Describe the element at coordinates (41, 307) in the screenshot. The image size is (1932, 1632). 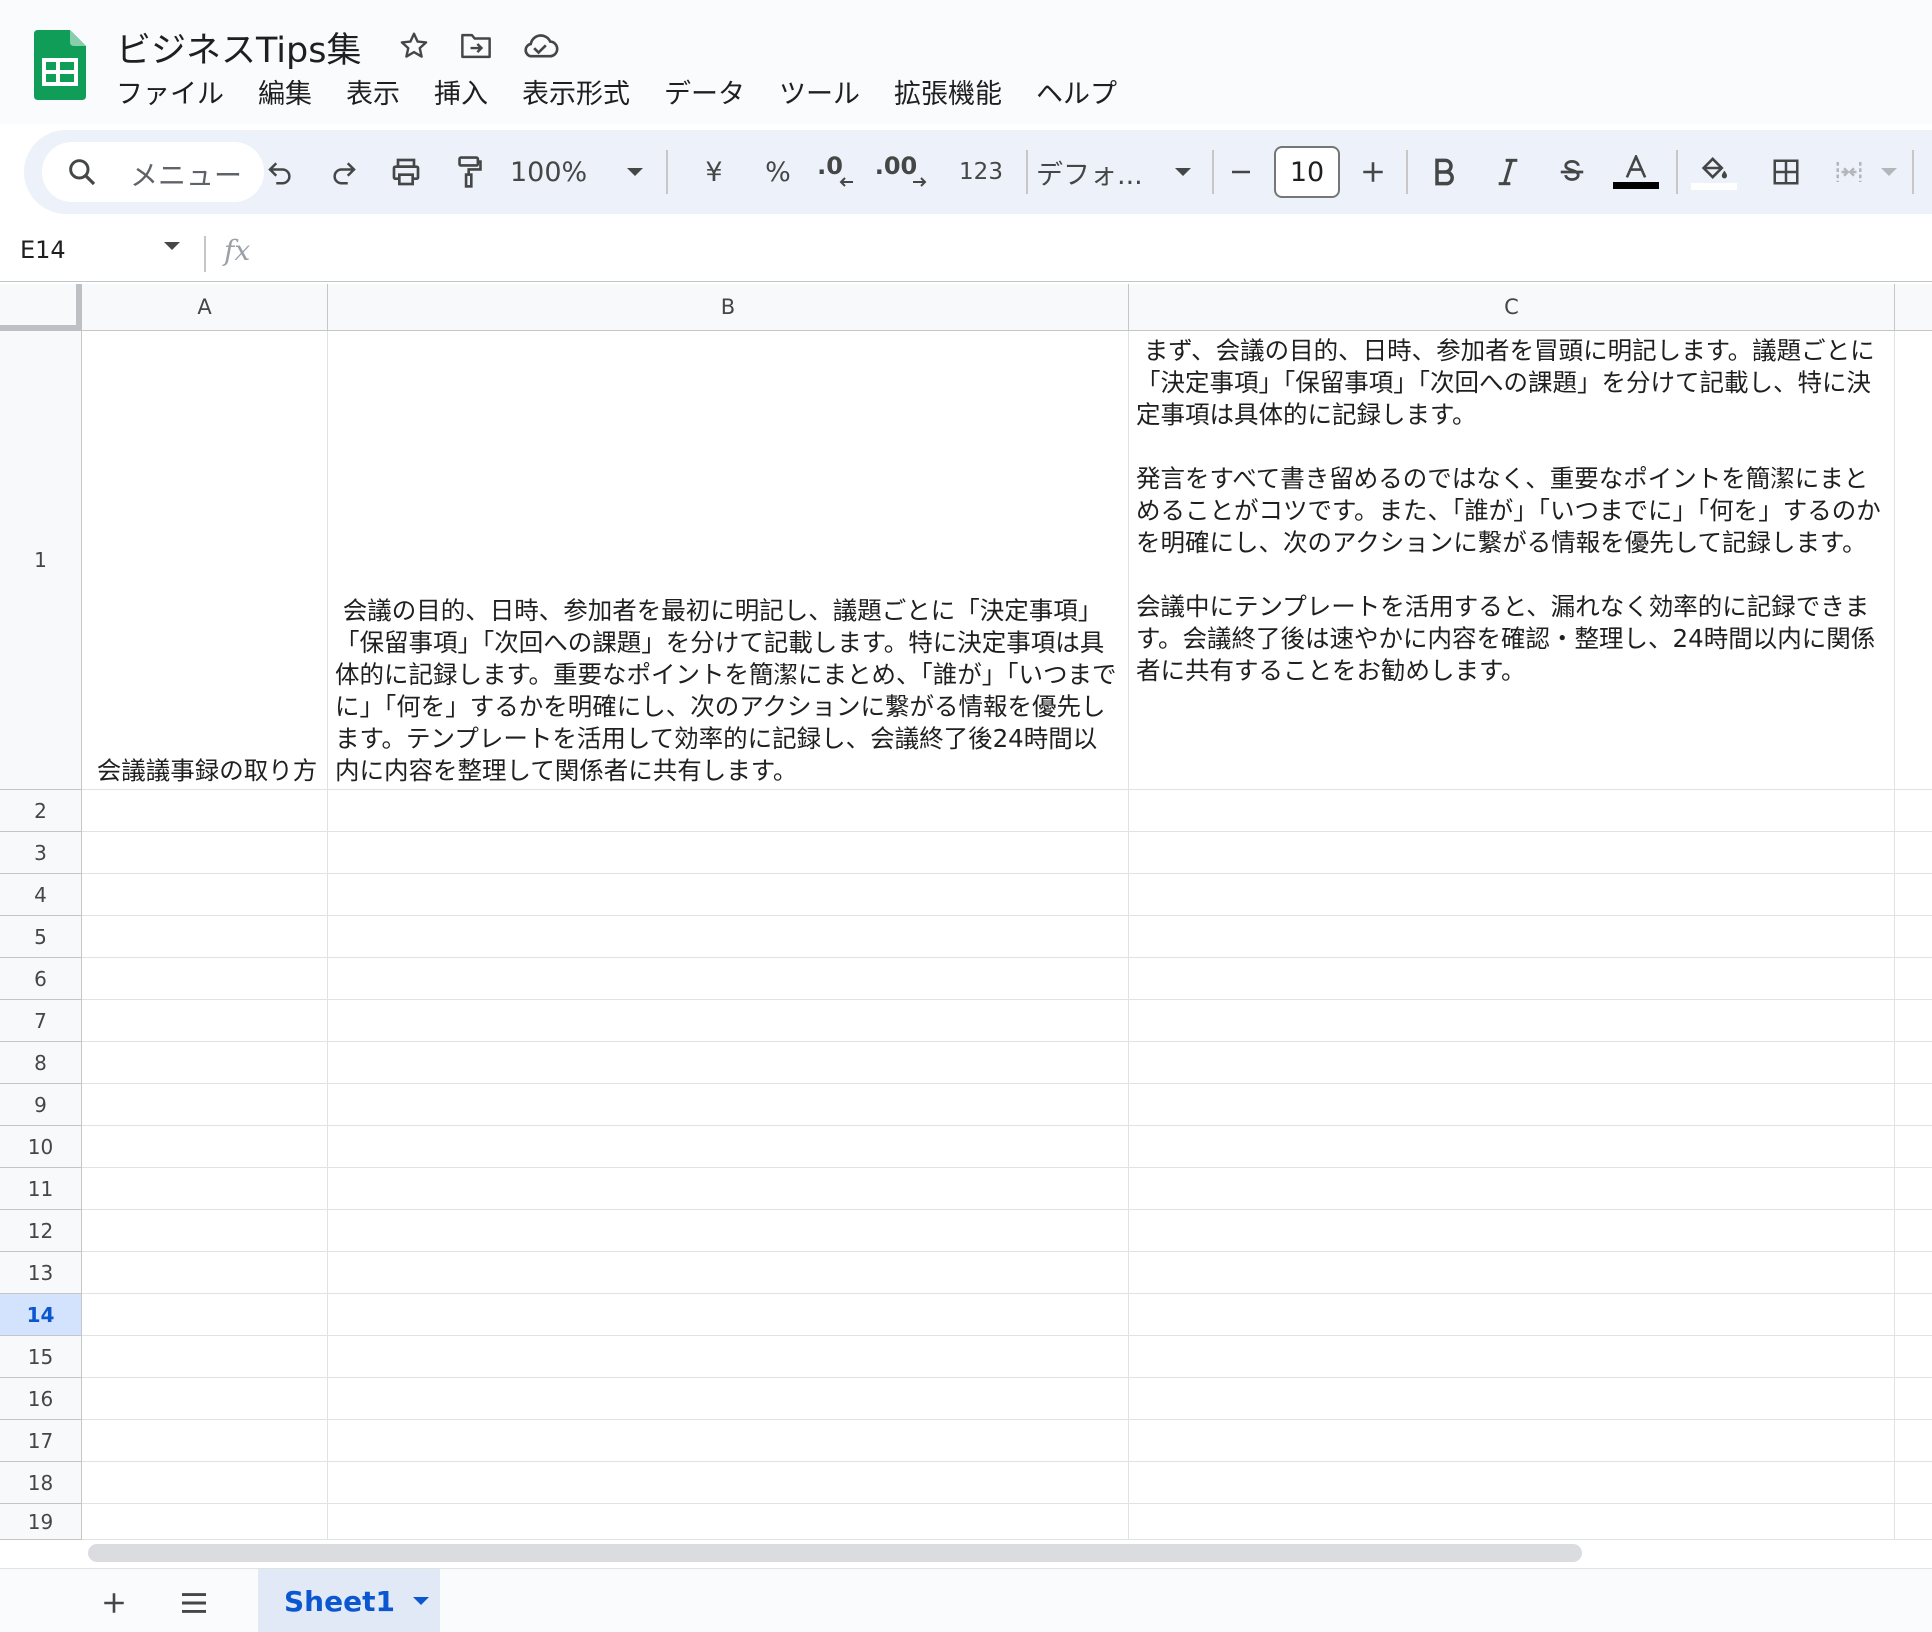
I see `select-all-corner` at that location.